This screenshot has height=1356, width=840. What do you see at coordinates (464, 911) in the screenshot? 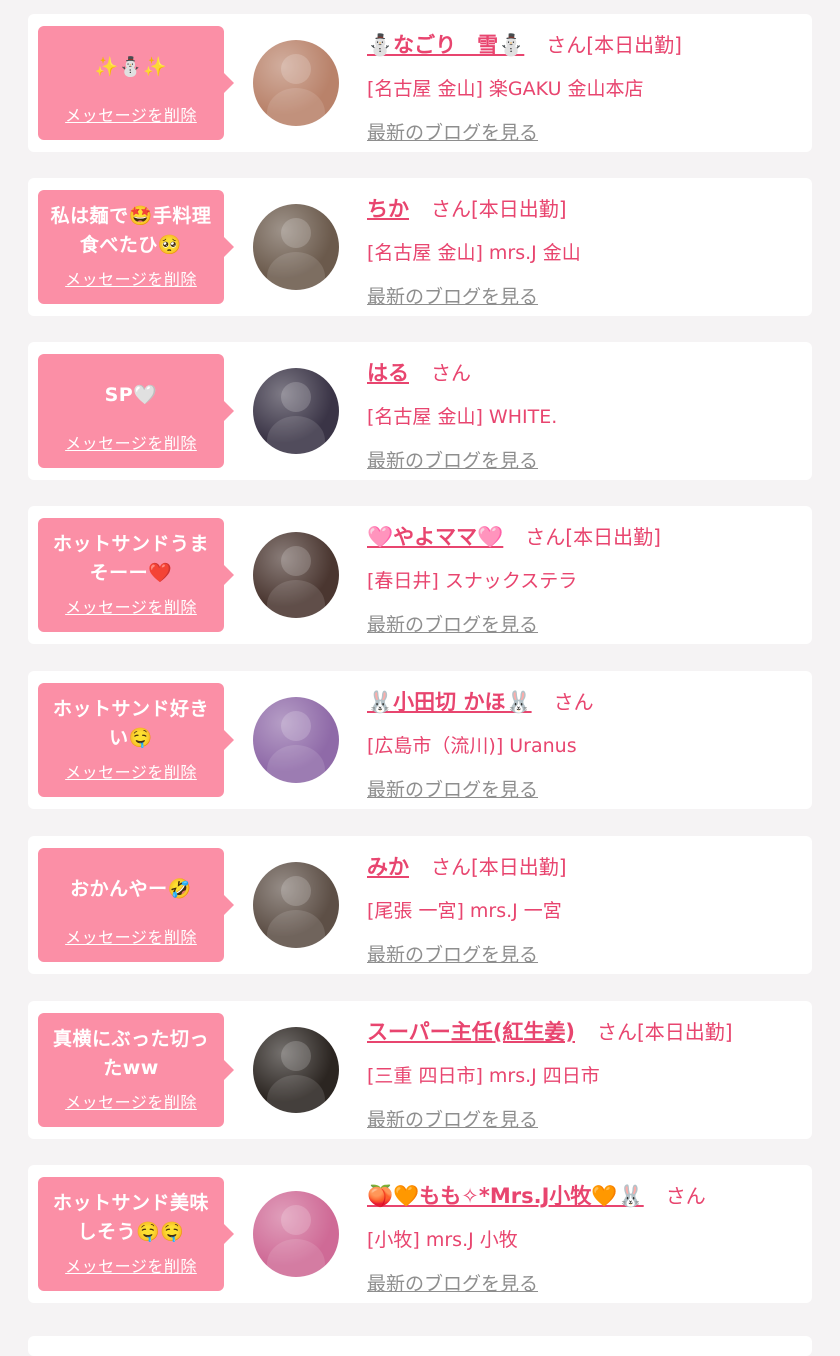
I see `shop-label: [尾張 一宮] mrs.J 一宮` at bounding box center [464, 911].